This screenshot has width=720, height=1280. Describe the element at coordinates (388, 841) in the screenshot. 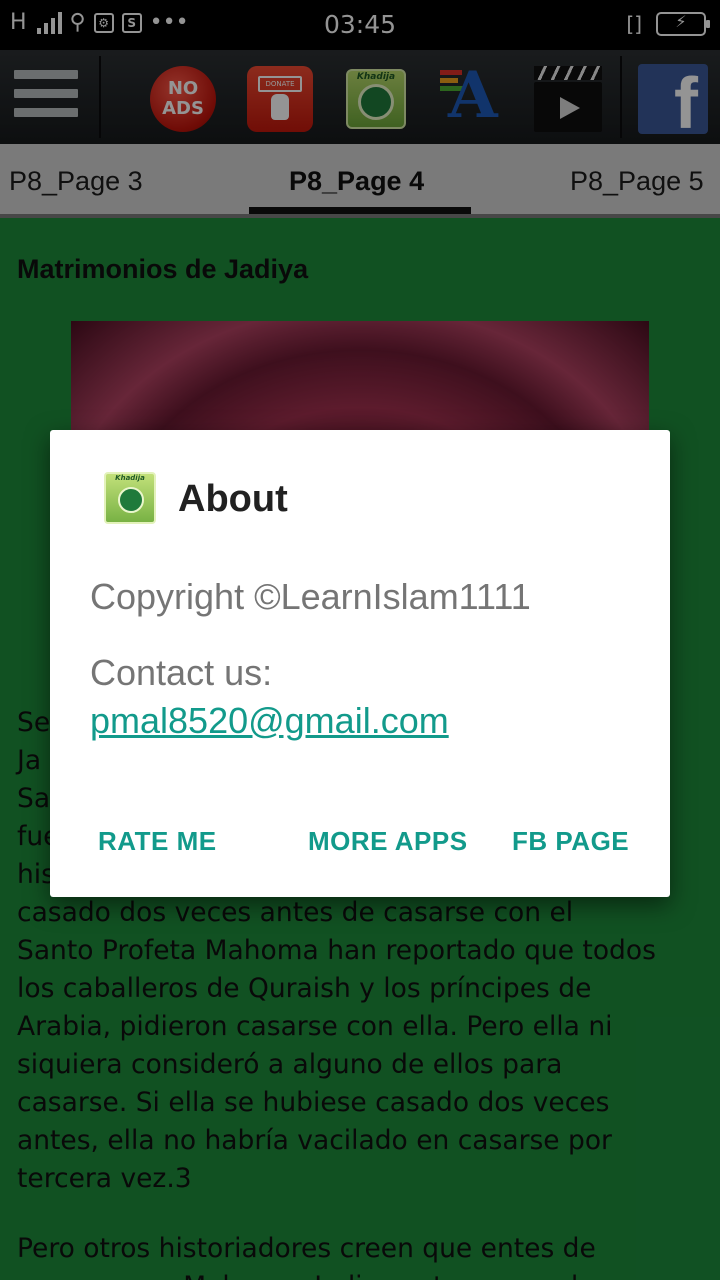

I see `more-apps-button: MORE APPS` at that location.